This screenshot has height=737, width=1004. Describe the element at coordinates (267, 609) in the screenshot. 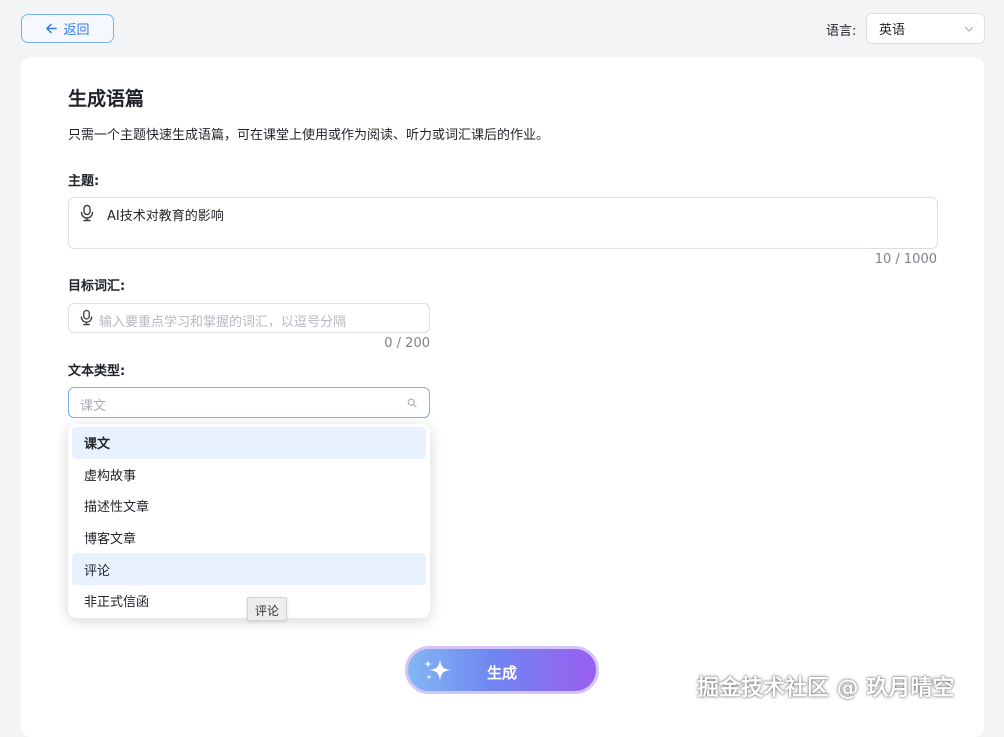

I see `option-tooltip: 评论` at that location.